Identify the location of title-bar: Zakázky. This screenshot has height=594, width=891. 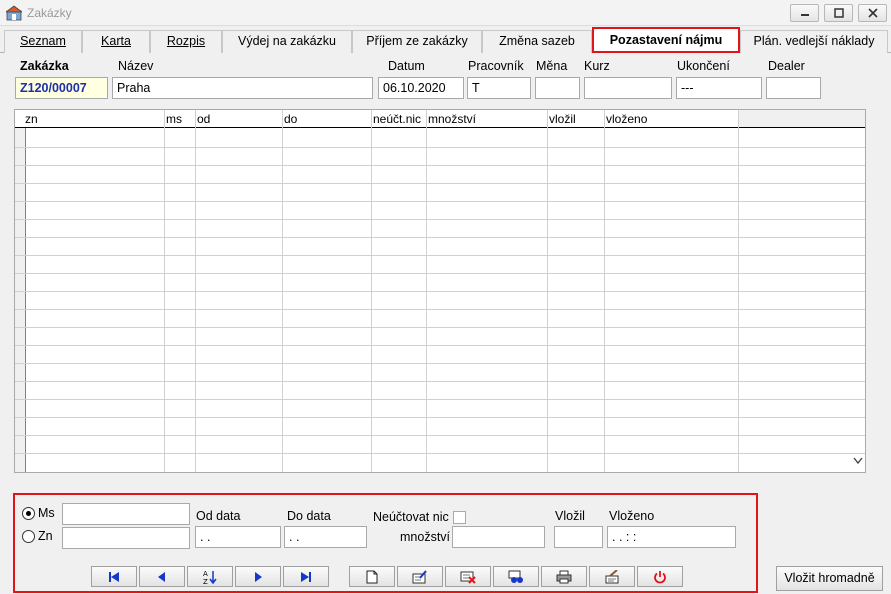
(445, 13).